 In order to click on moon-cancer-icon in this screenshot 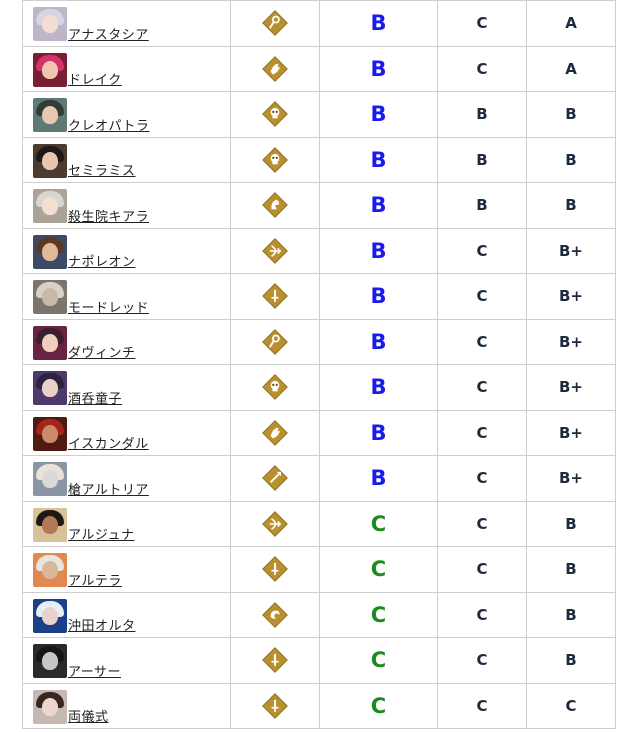, I will do `click(275, 205)`.